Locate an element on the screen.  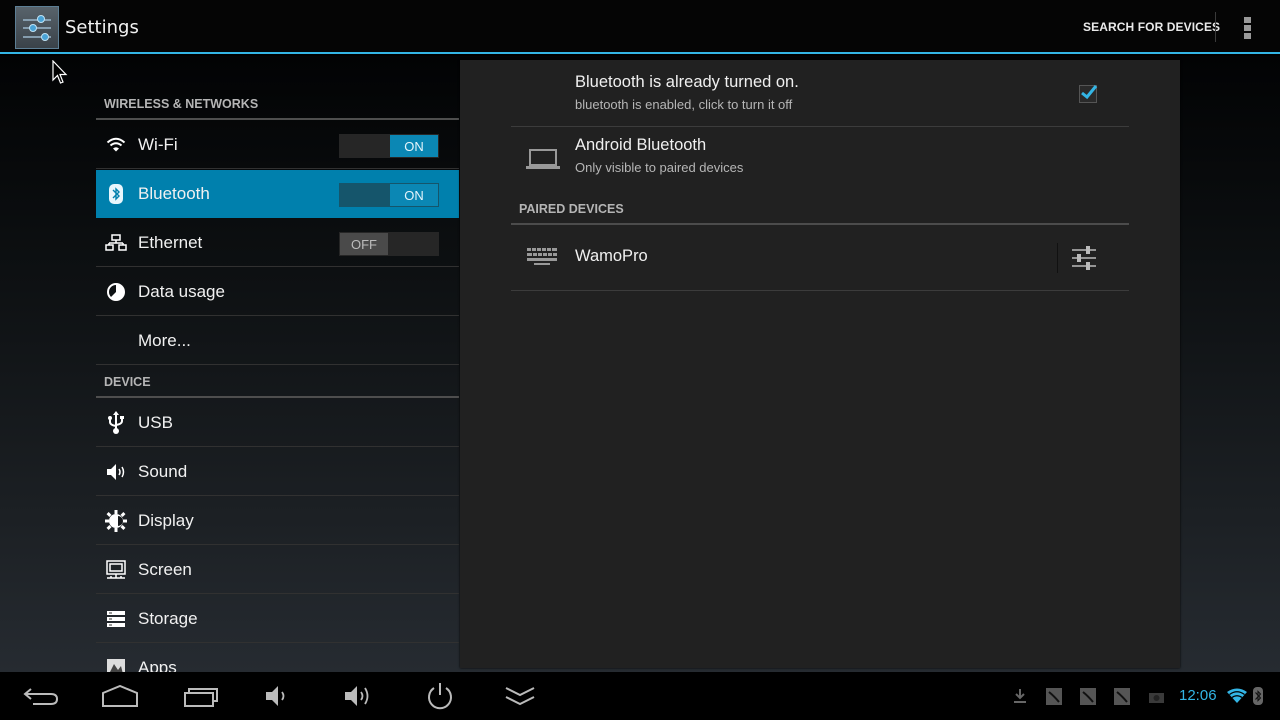
header-item-data-usage: Data usage is located at coordinates (277, 292).